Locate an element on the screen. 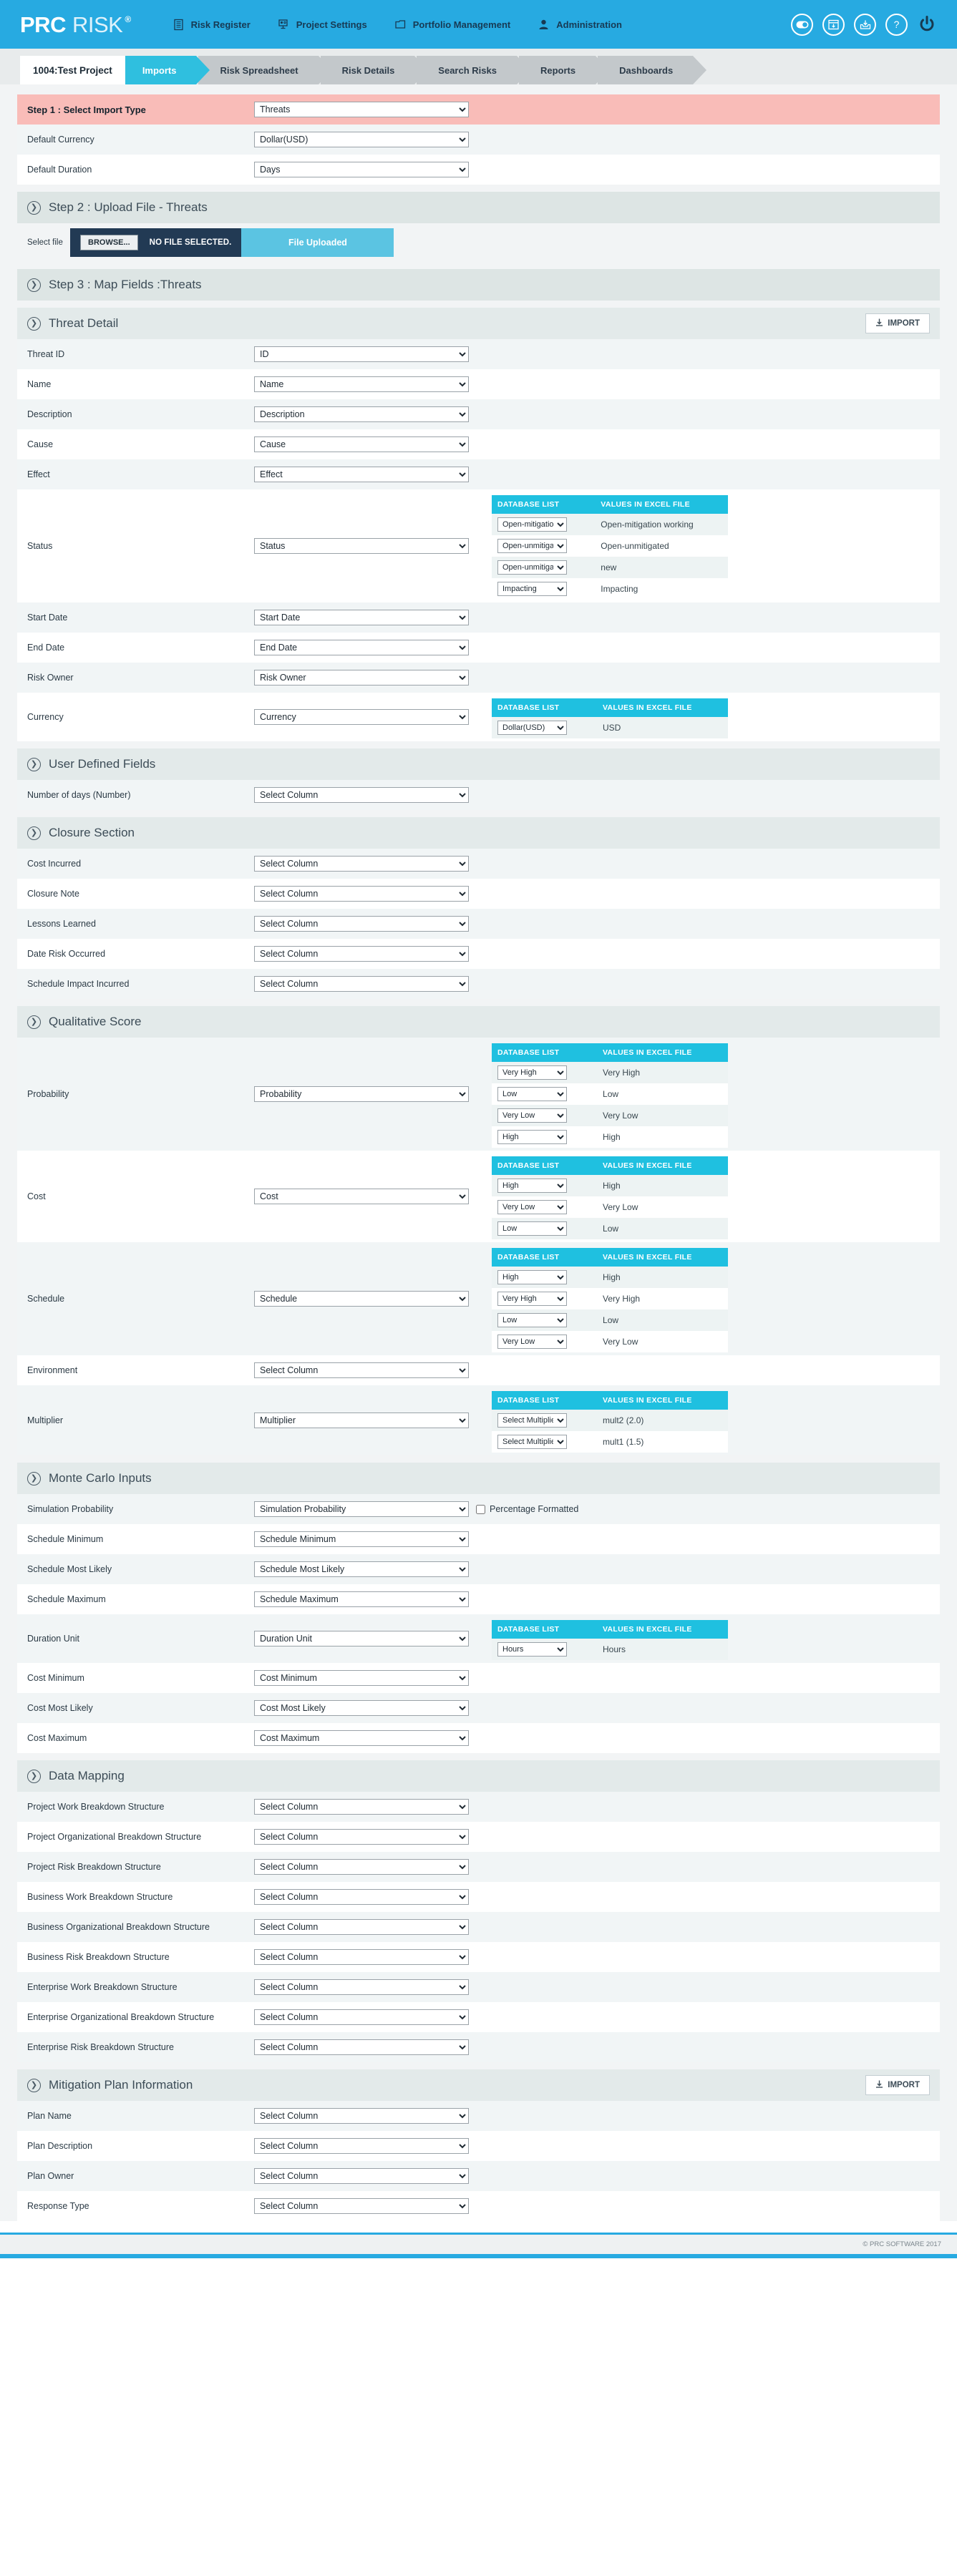  mitigation-import-button: IMPORT is located at coordinates (897, 2085).